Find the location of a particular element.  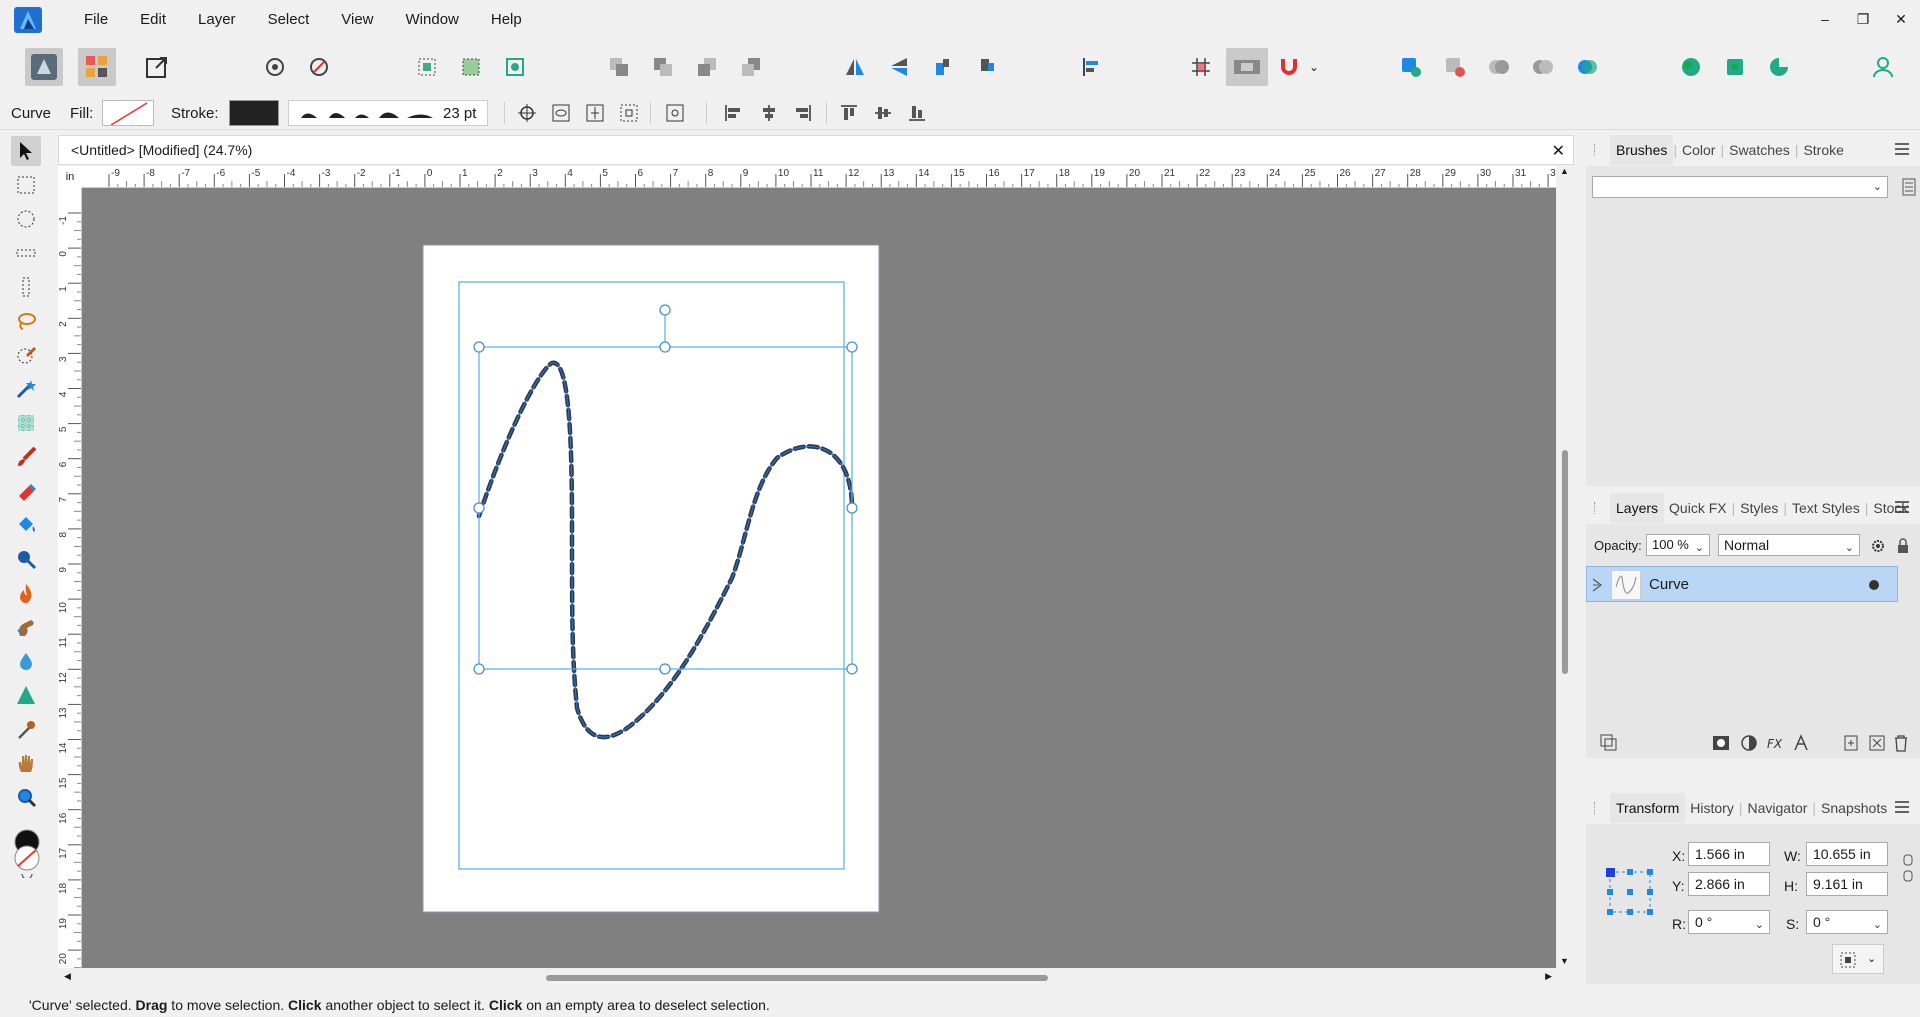

layer-visibility-dot is located at coordinates (1874, 585).